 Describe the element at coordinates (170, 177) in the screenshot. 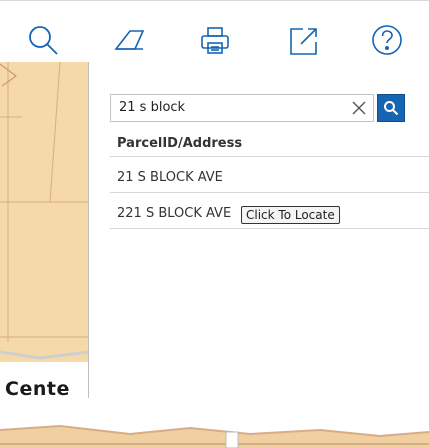

I see `result-item-address: 21 S BLOCK AVE` at that location.